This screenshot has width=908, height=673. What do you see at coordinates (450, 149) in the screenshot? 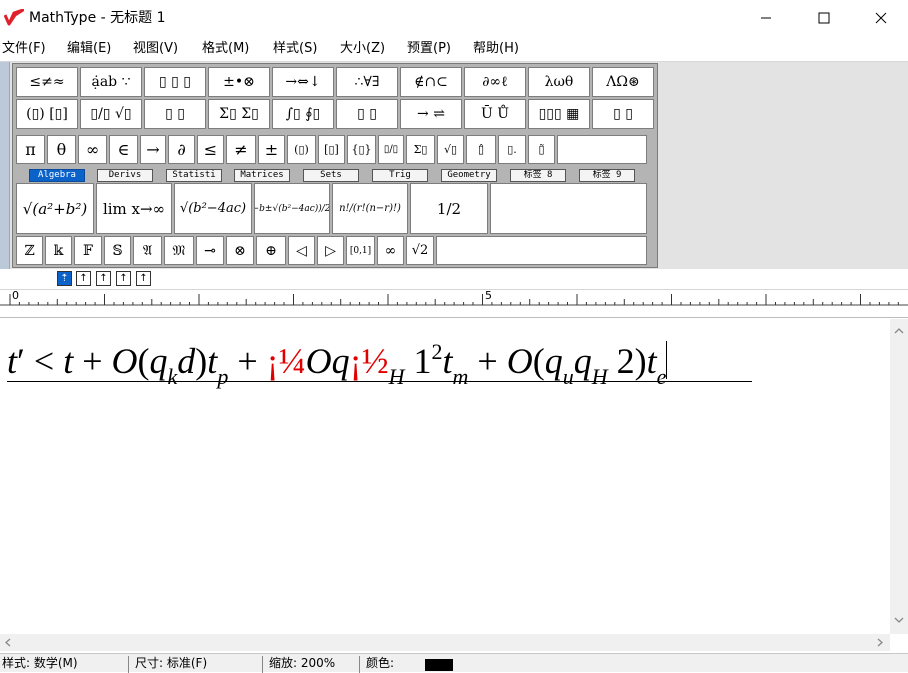
I see `template-sqrt: √▯` at bounding box center [450, 149].